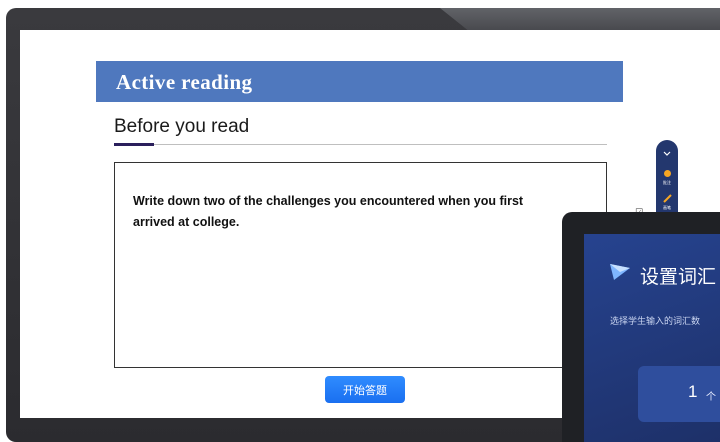  What do you see at coordinates (693, 391) in the screenshot?
I see `count-value: 1` at bounding box center [693, 391].